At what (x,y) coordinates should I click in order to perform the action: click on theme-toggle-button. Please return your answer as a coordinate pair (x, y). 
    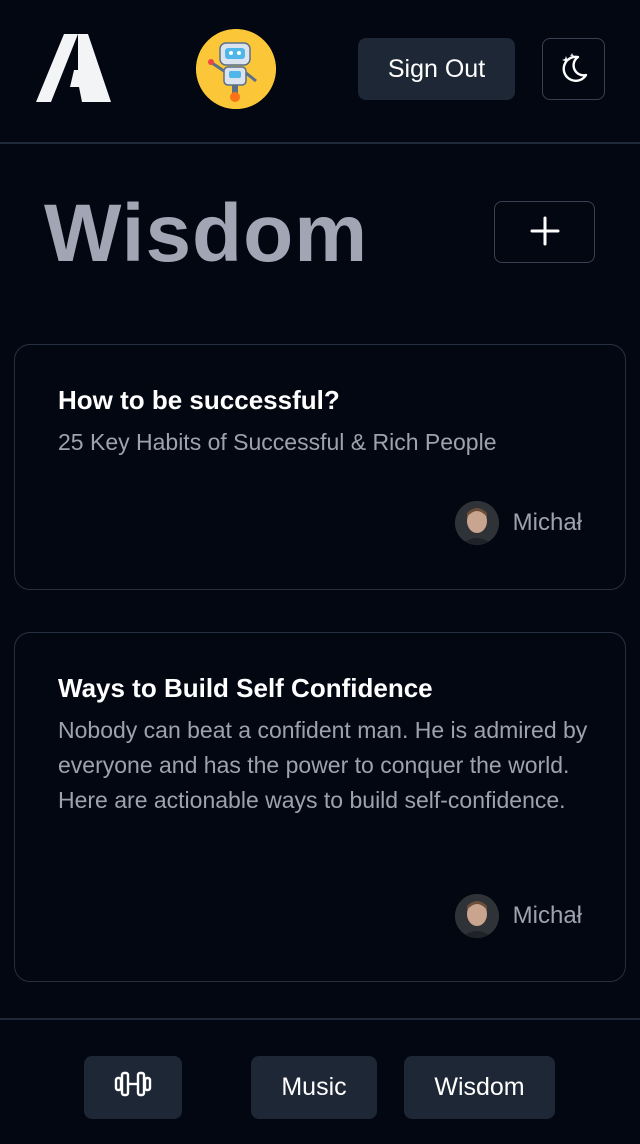
    Looking at the image, I should click on (573, 69).